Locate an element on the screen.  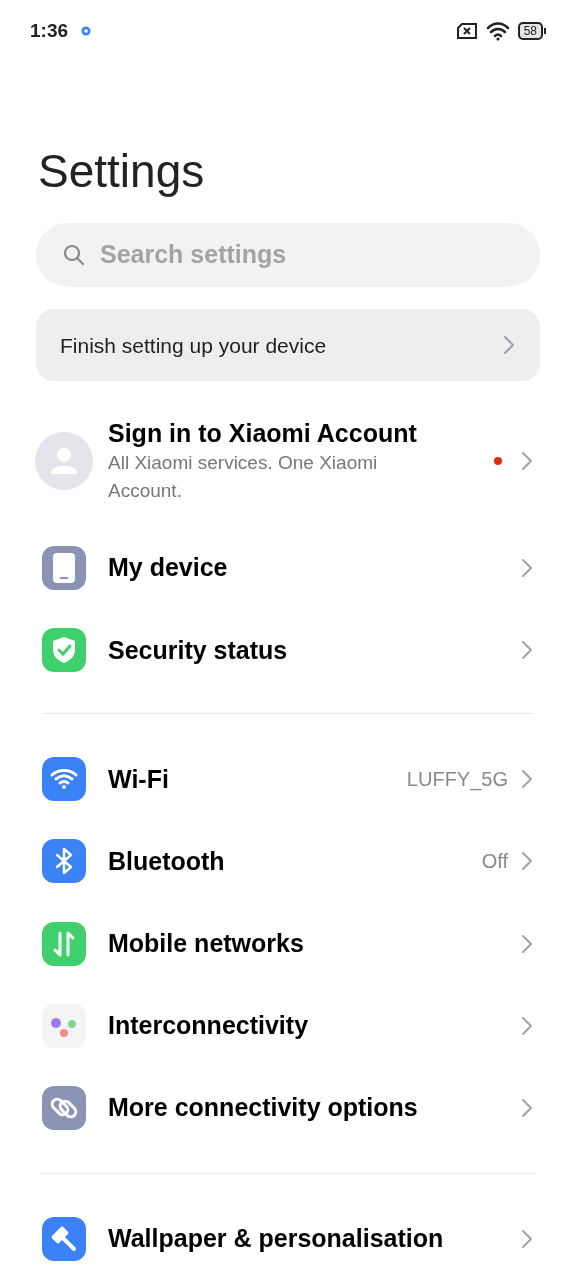
setup-banner: Finish setting up your device is located at coordinates (288, 345).